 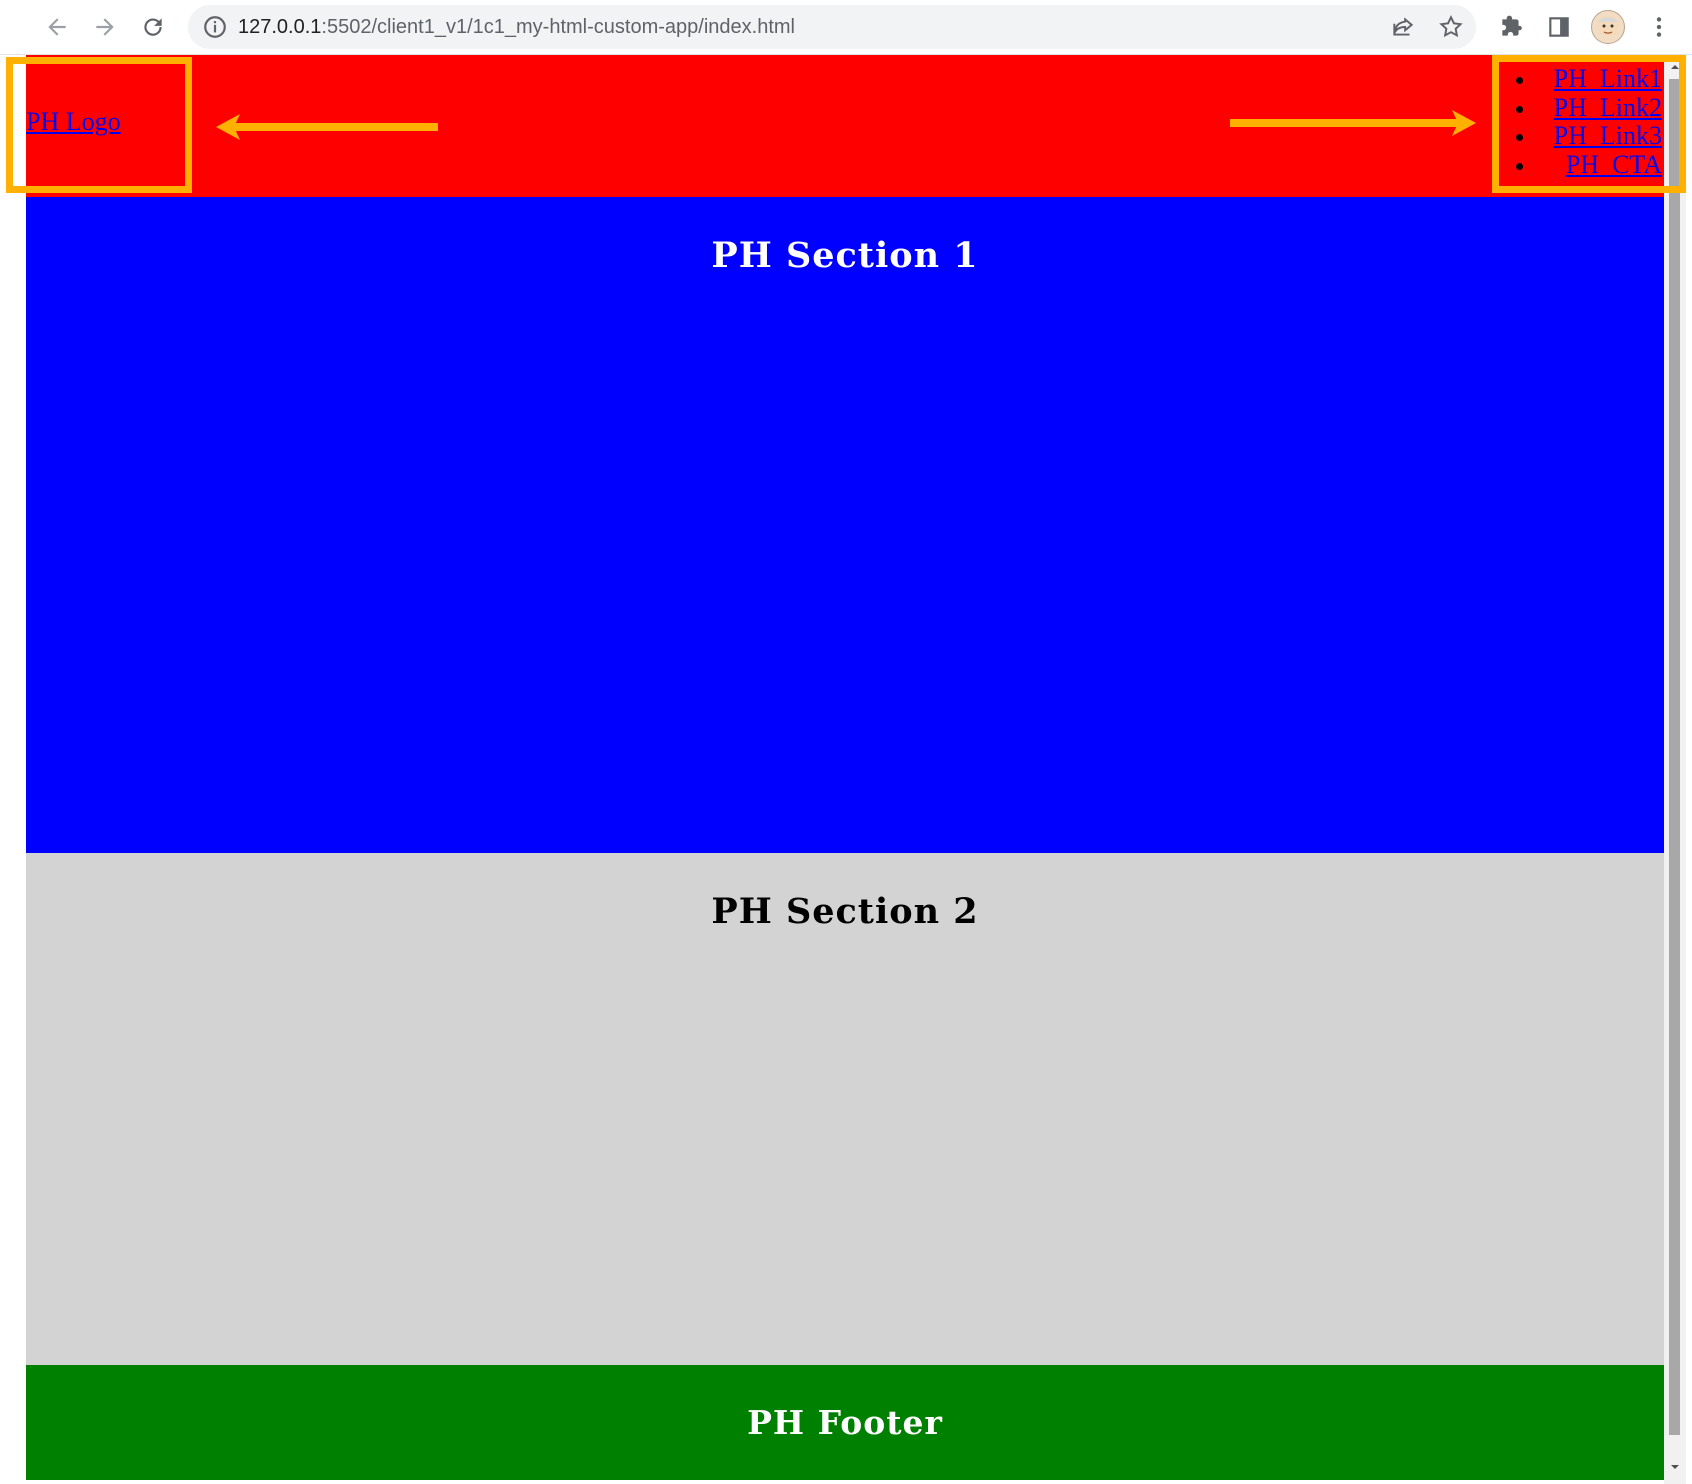 What do you see at coordinates (105, 27) in the screenshot?
I see `forward-icon` at bounding box center [105, 27].